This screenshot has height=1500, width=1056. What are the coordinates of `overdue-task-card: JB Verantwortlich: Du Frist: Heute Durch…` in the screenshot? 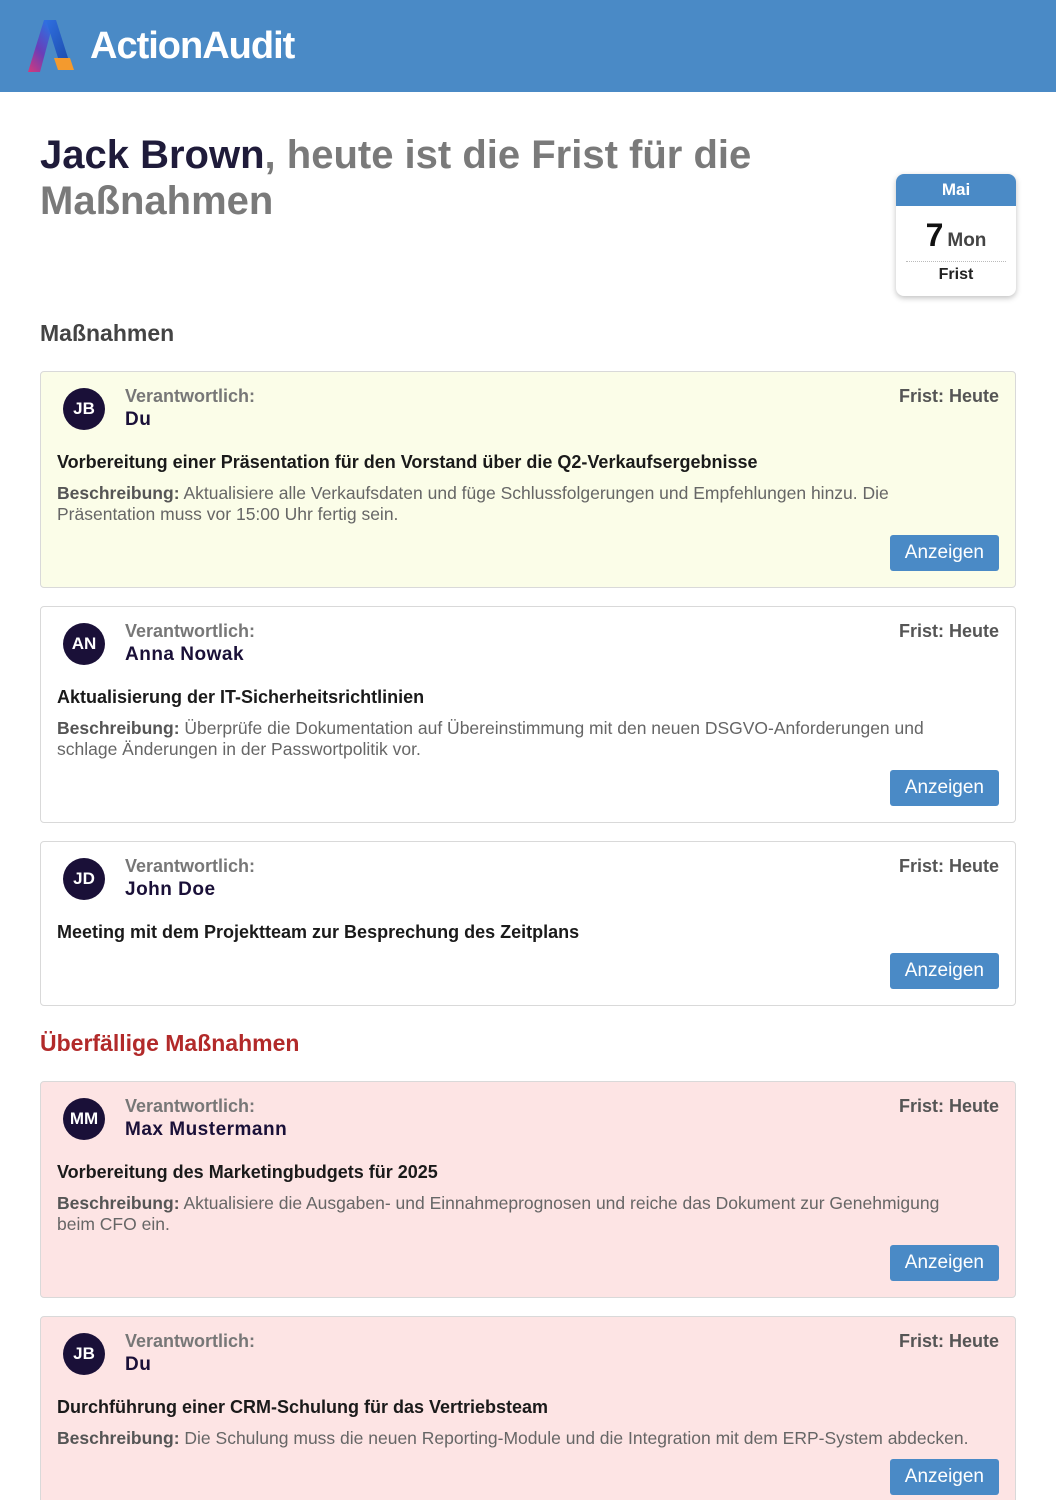 It's located at (528, 1408).